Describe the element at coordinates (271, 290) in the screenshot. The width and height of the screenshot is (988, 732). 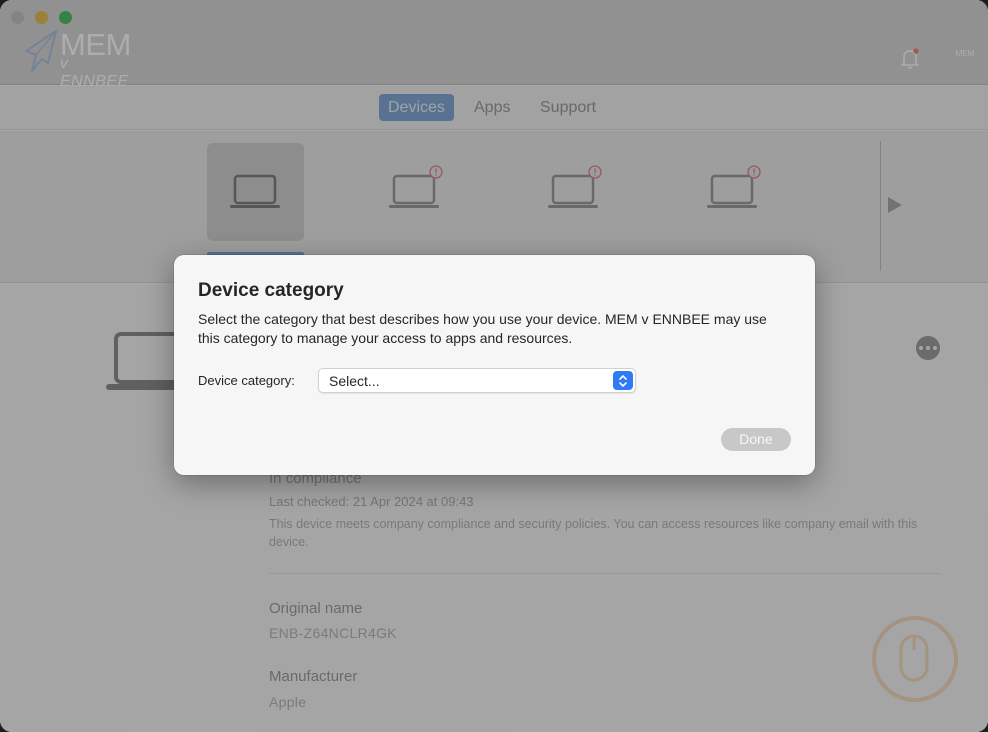
I see `dialog-title: Device category` at that location.